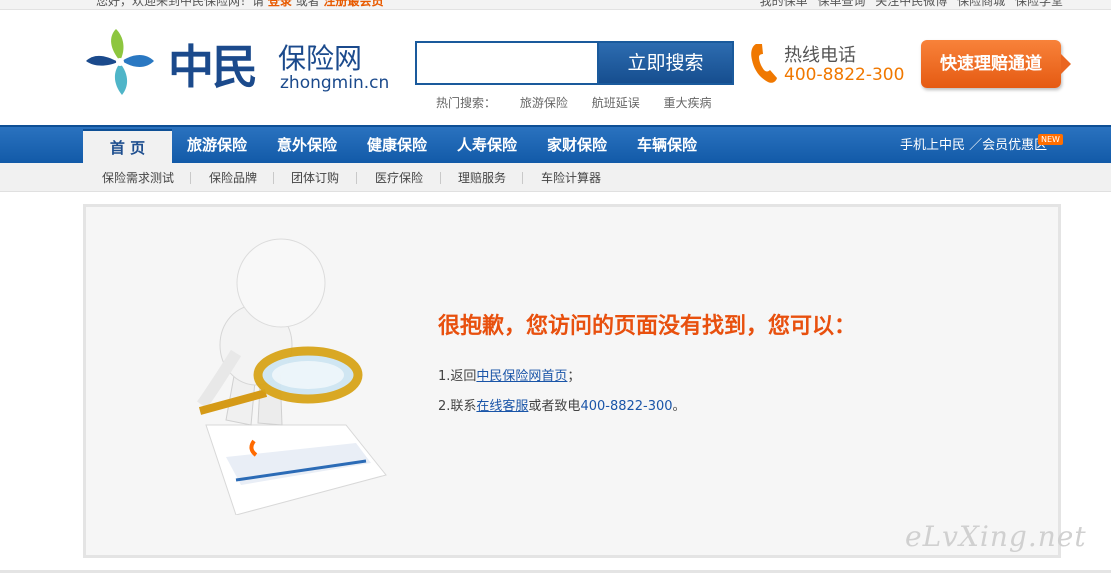 This screenshot has width=1111, height=573. I want to click on hot-search: 热门搜索： 旅游保险 航班延误 重大疾病, so click(584, 102).